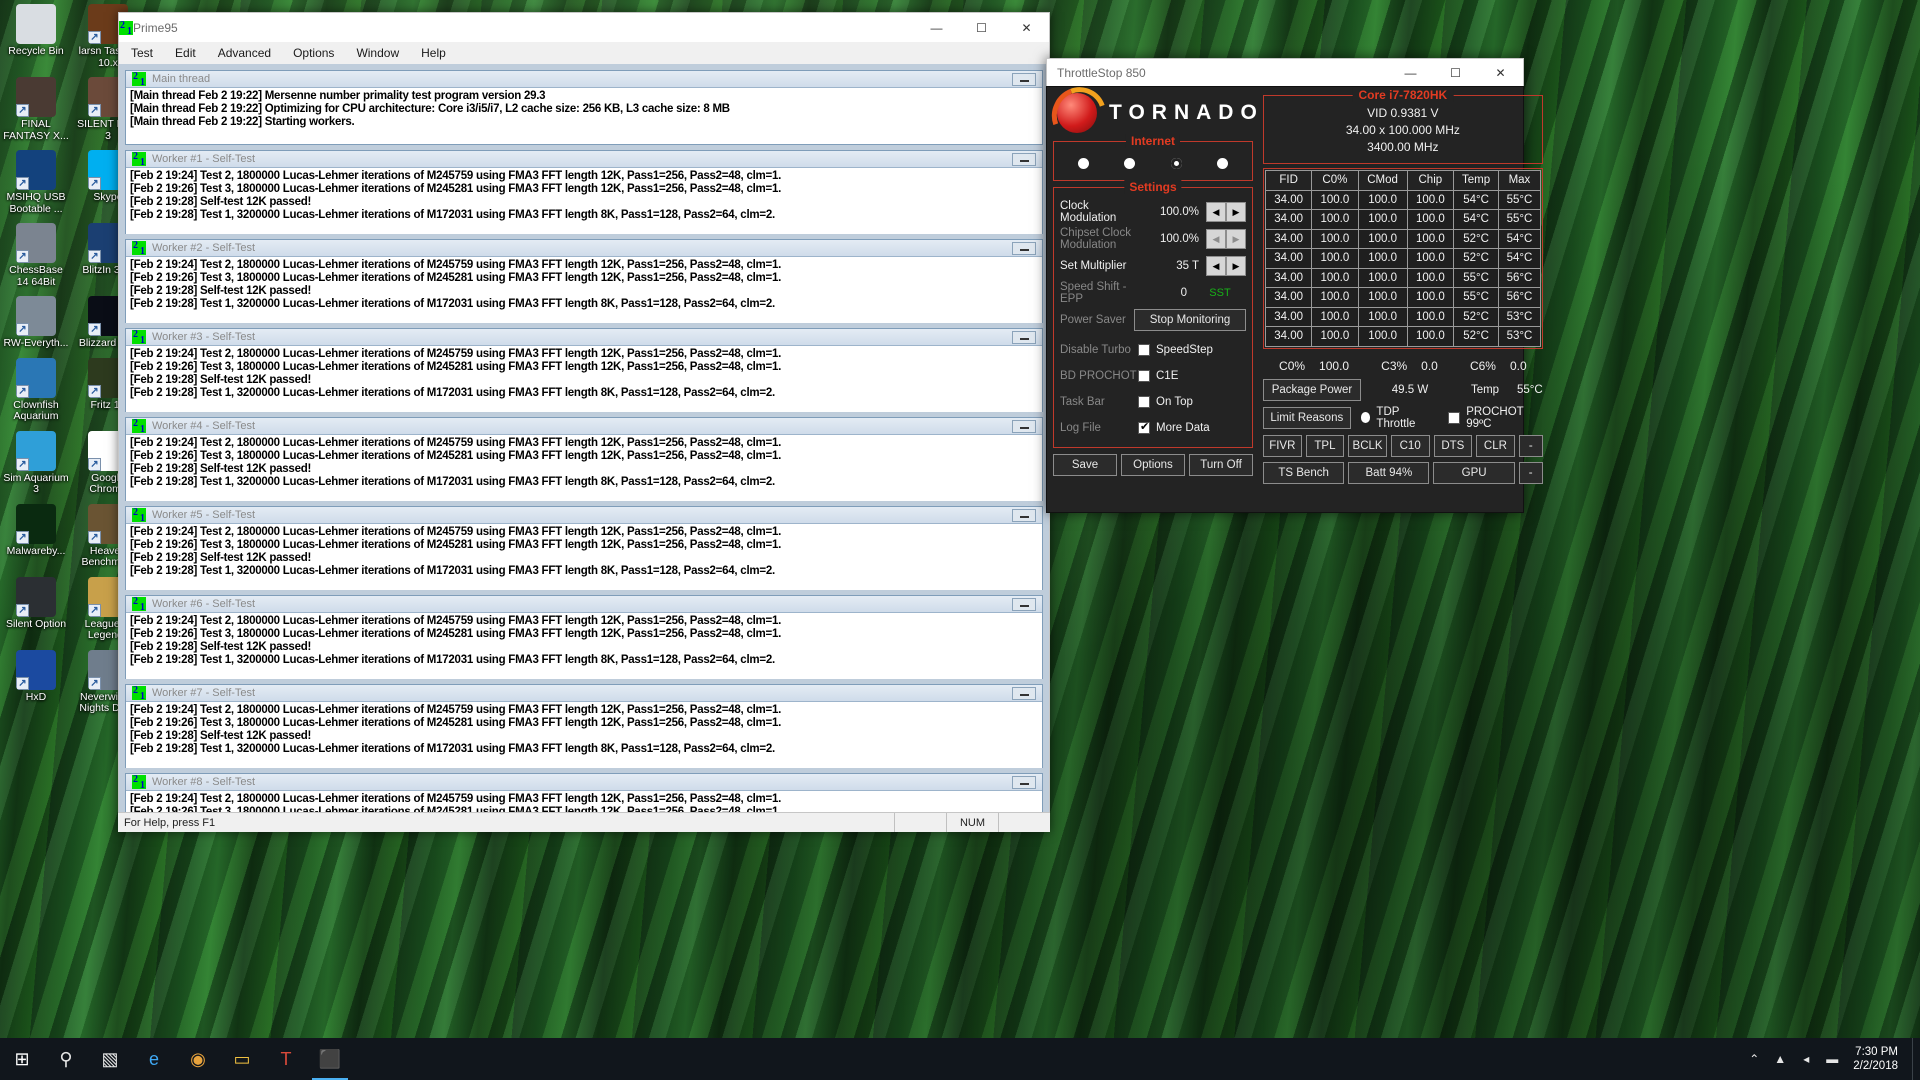  What do you see at coordinates (36, 255) in the screenshot?
I see `desktop-icon-chessbase: ↗ ChessBase 14 64Bit` at bounding box center [36, 255].